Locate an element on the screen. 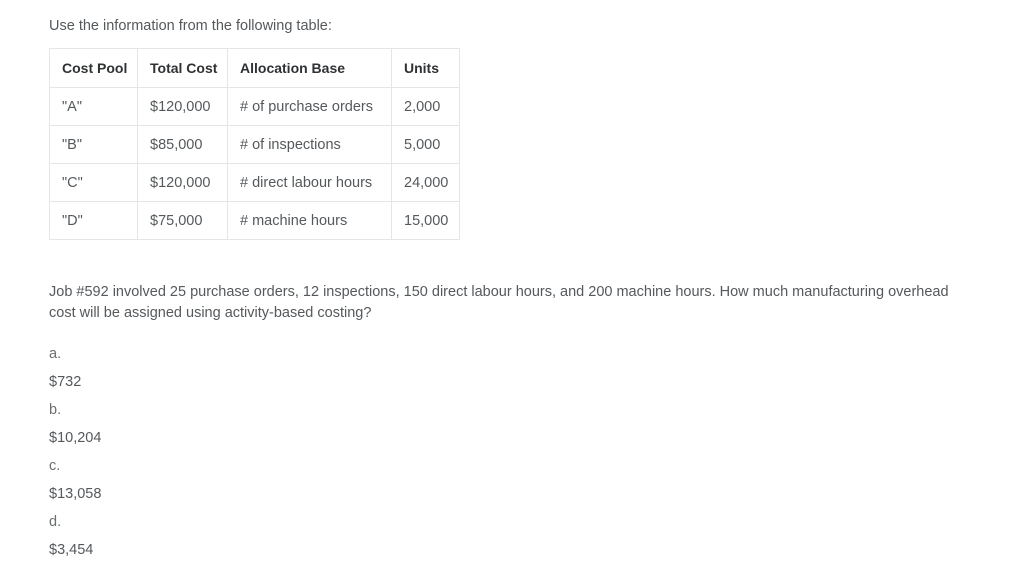 This screenshot has height=564, width=1028. cell-allocation-base: # machine hours is located at coordinates (309, 220).